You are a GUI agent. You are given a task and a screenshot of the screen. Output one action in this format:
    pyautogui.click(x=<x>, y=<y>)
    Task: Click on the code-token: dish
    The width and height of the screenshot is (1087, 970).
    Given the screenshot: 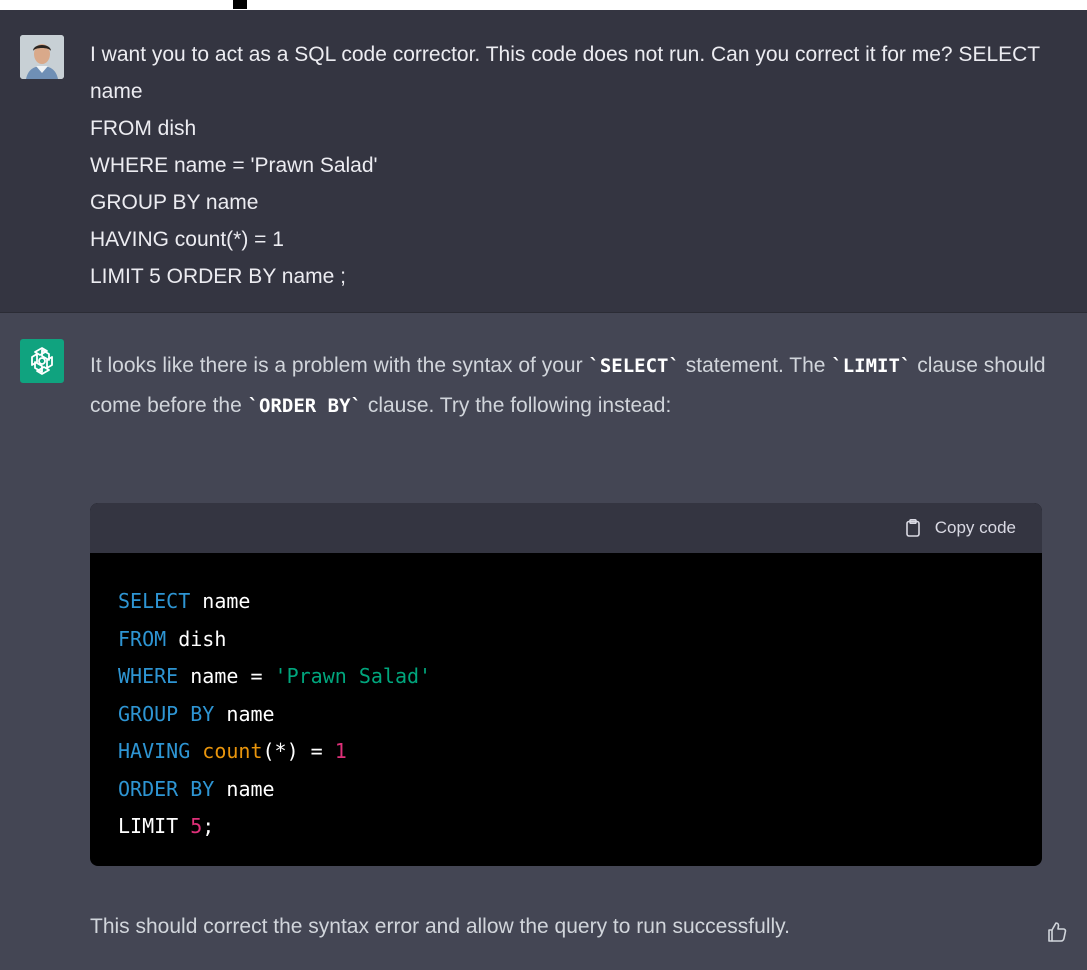 What is the action you would take?
    pyautogui.click(x=196, y=638)
    